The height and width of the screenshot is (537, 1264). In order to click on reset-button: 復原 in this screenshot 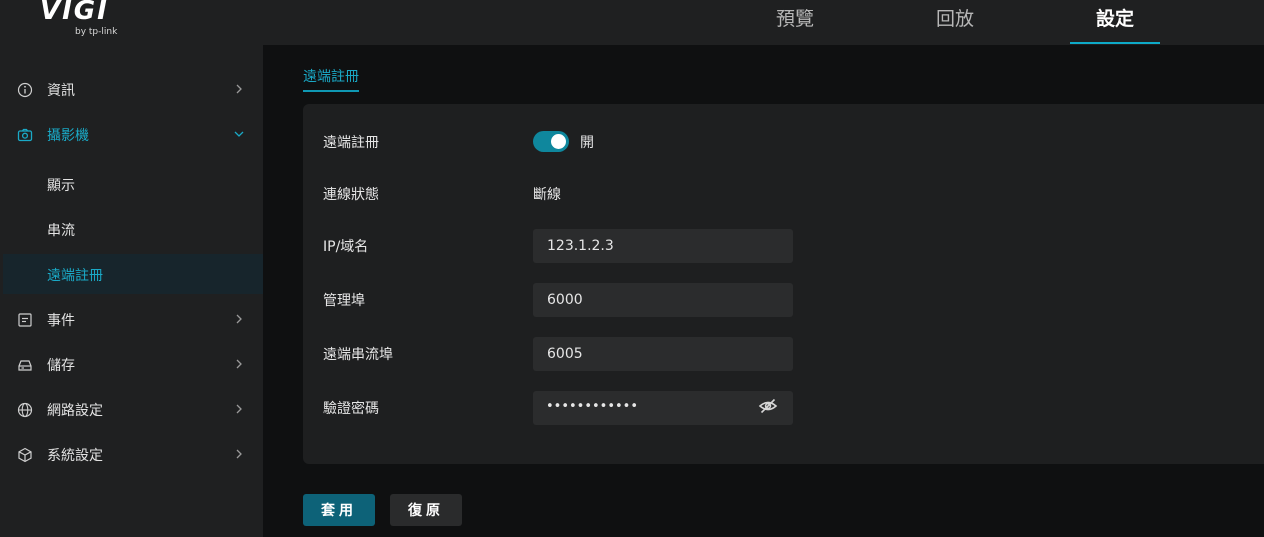, I will do `click(426, 510)`.